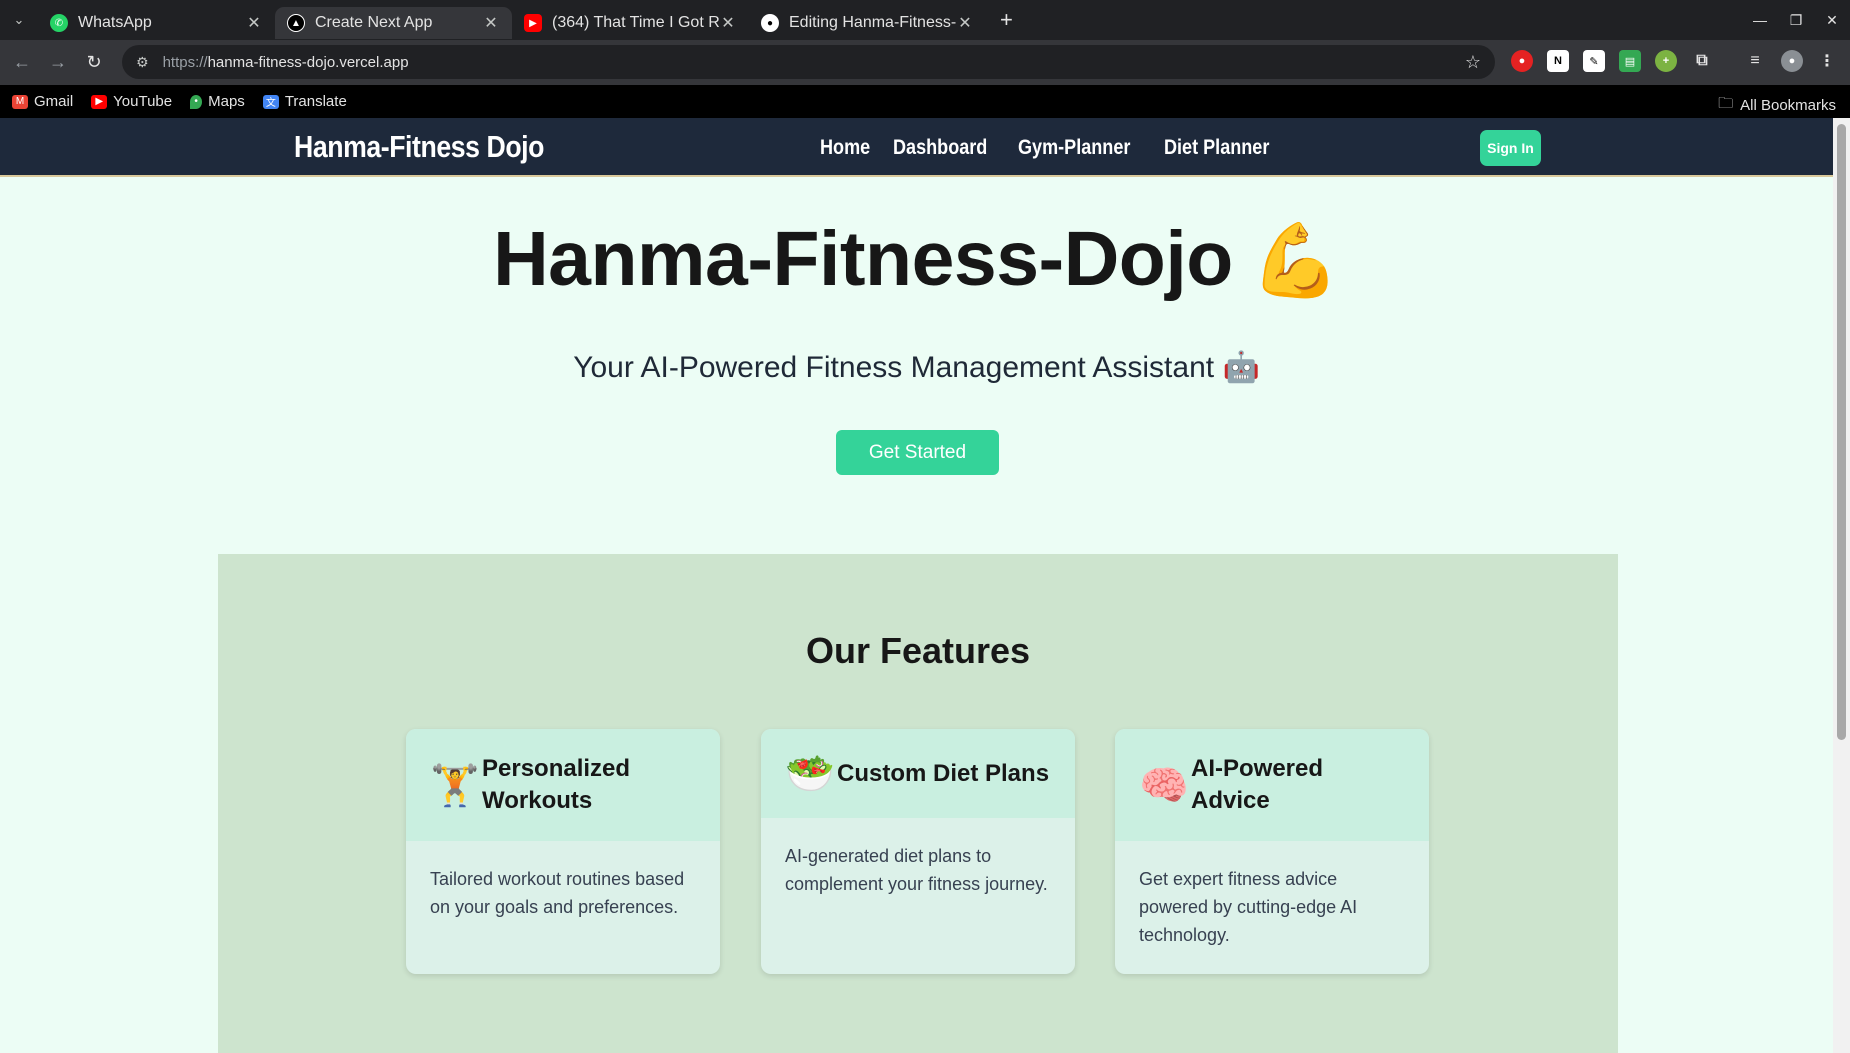 The width and height of the screenshot is (1850, 1053). What do you see at coordinates (1257, 784) in the screenshot?
I see `card-title: AI-Powered Advice` at bounding box center [1257, 784].